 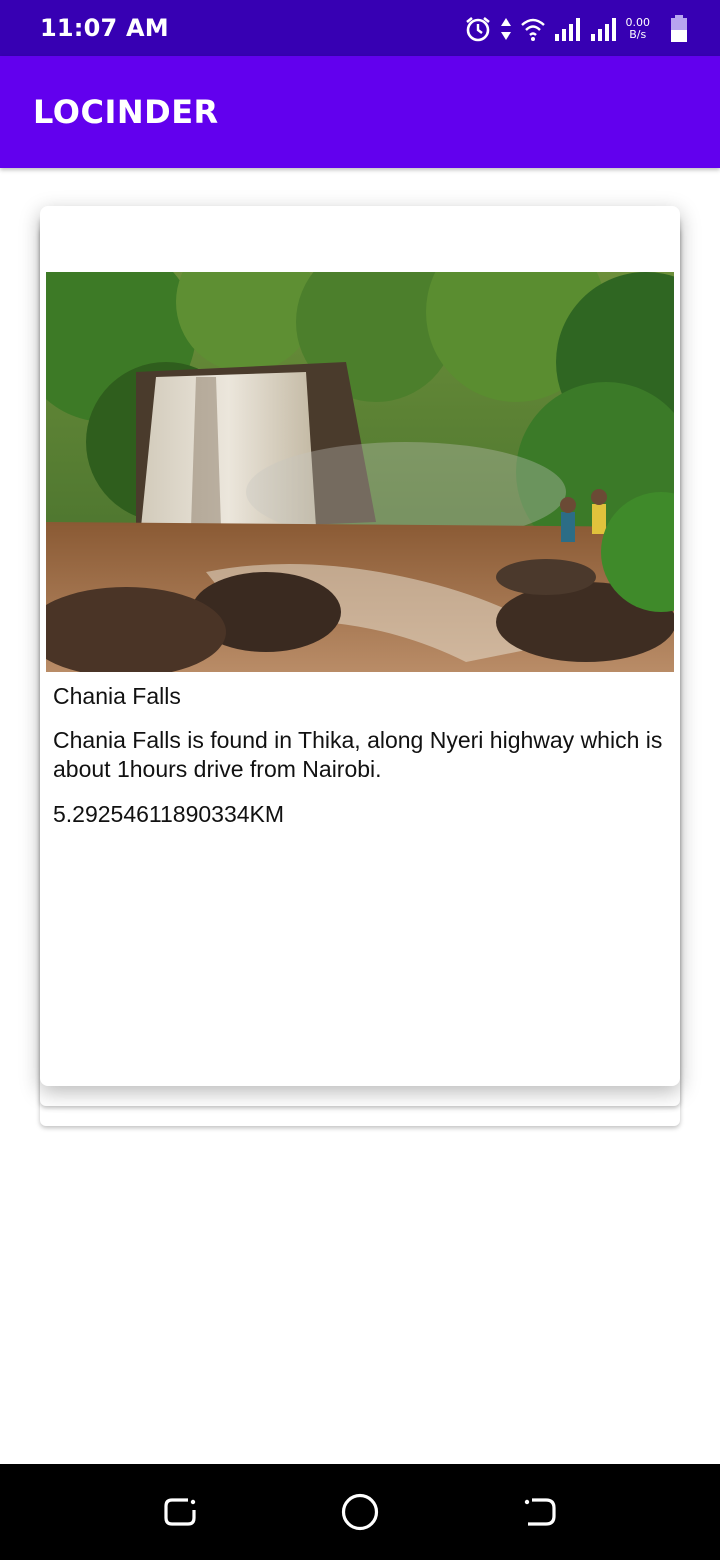 I want to click on status-icons: 0.00 B/s, so click(x=577, y=29).